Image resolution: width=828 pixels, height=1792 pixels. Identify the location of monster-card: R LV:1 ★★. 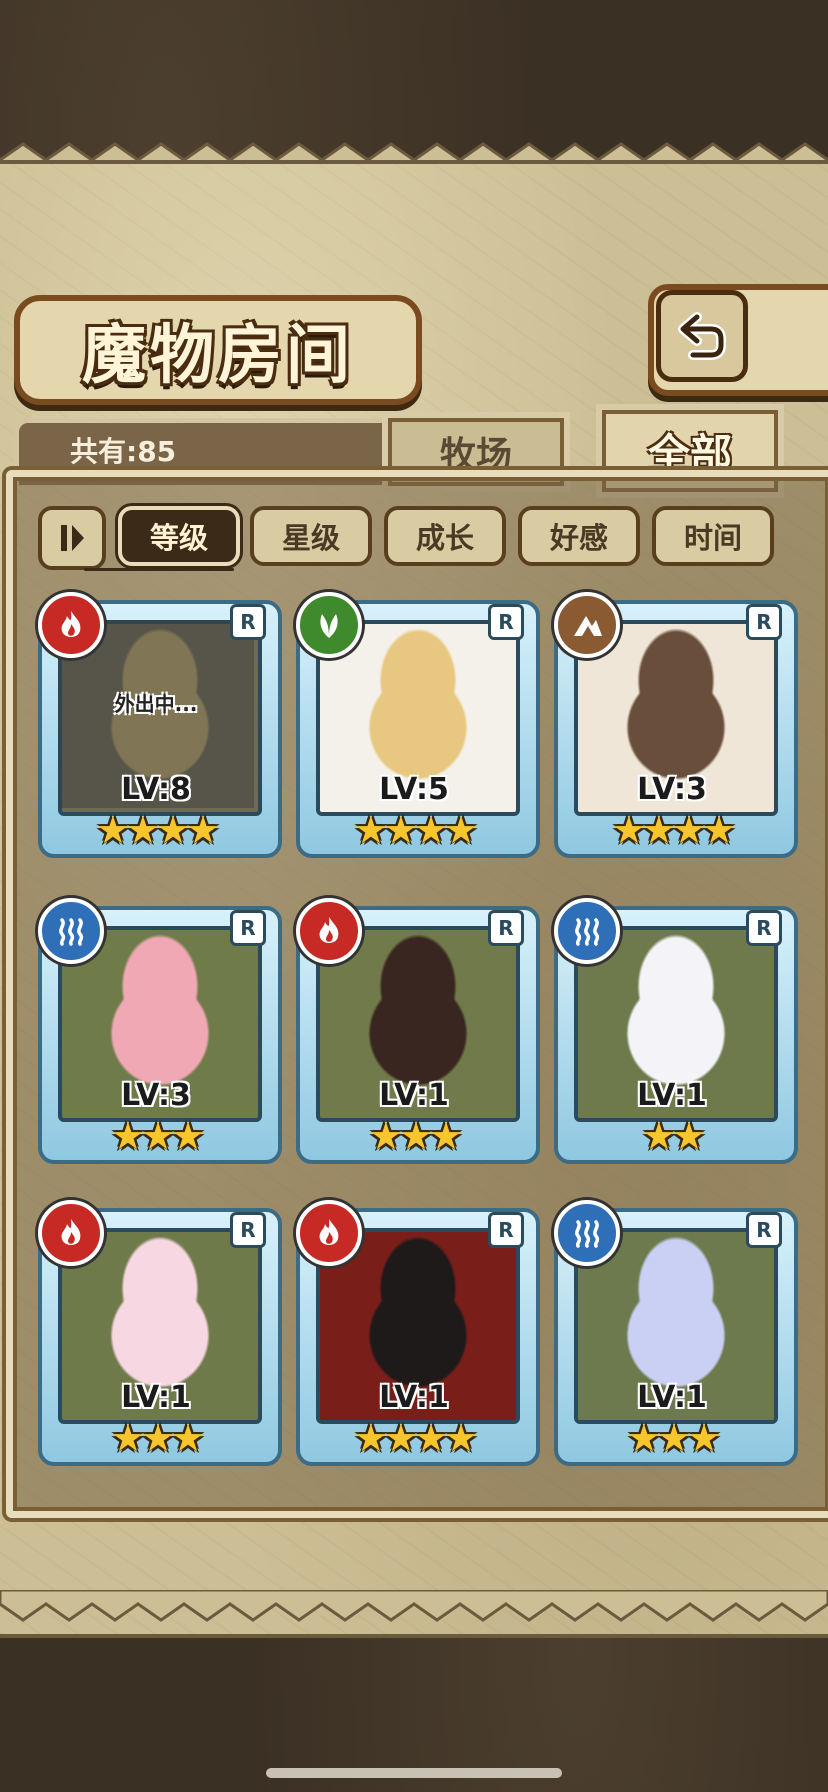
(676, 1031).